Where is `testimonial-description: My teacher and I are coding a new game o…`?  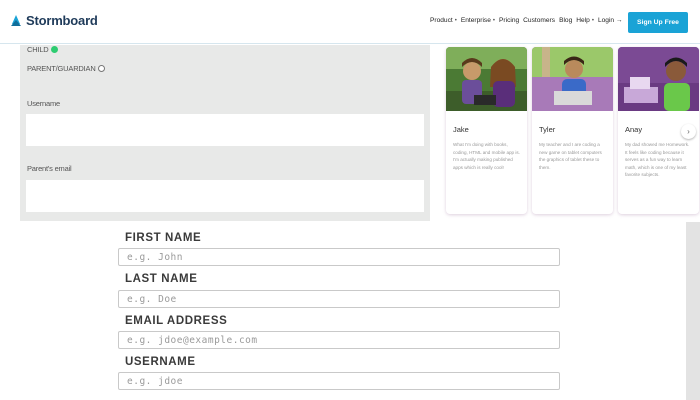
testimonial-description: My teacher and I are coding a new game o… is located at coordinates (570, 156).